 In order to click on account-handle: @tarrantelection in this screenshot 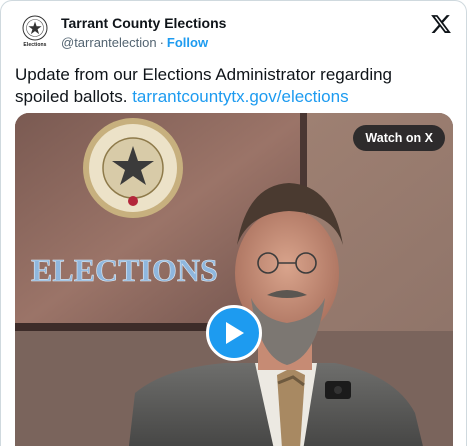, I will do `click(109, 42)`.